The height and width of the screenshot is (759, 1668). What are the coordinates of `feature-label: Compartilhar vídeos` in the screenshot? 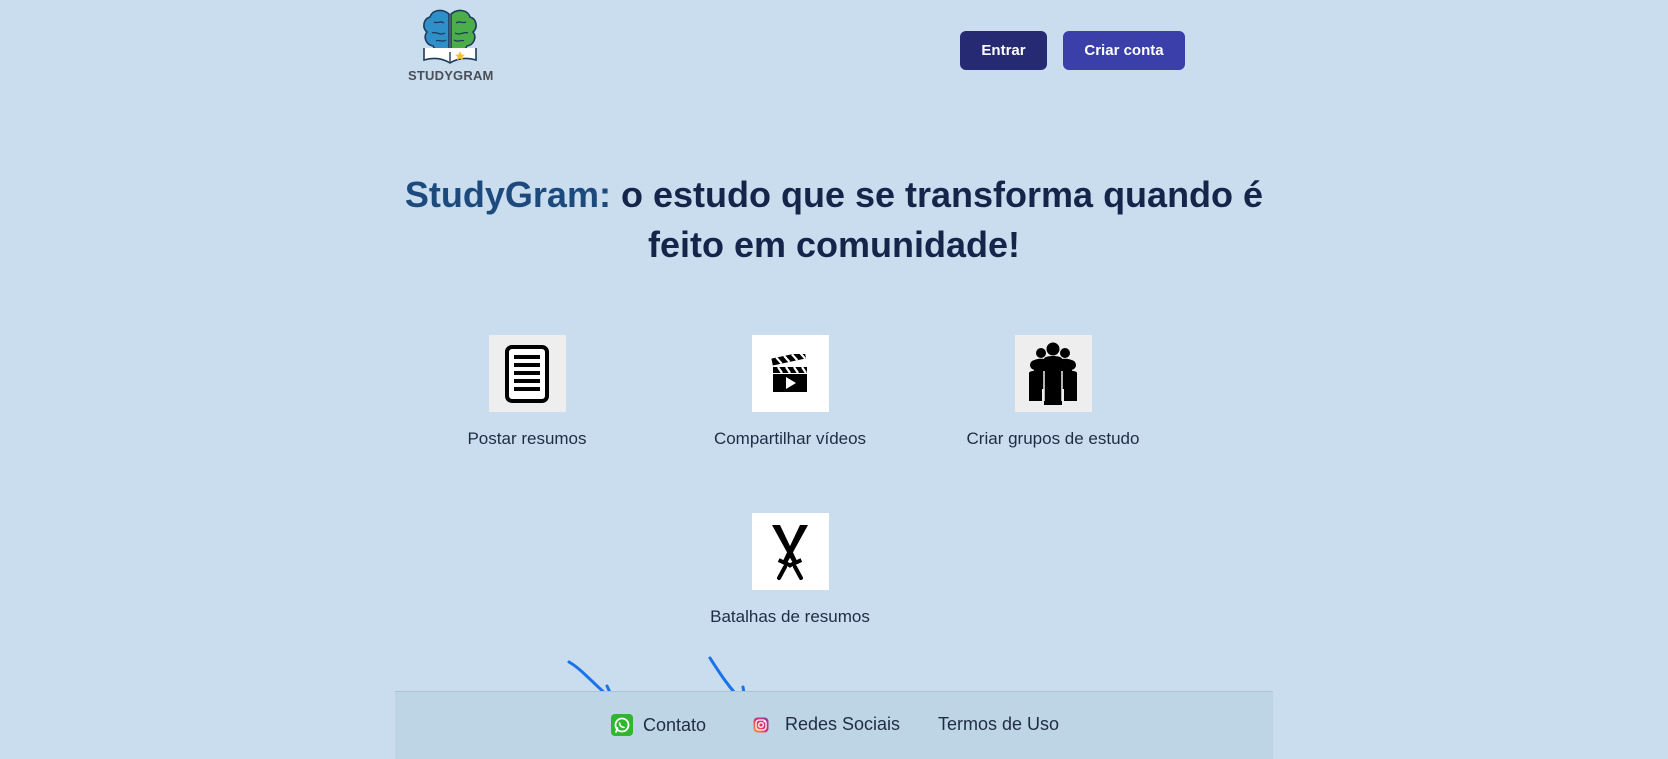 It's located at (790, 438).